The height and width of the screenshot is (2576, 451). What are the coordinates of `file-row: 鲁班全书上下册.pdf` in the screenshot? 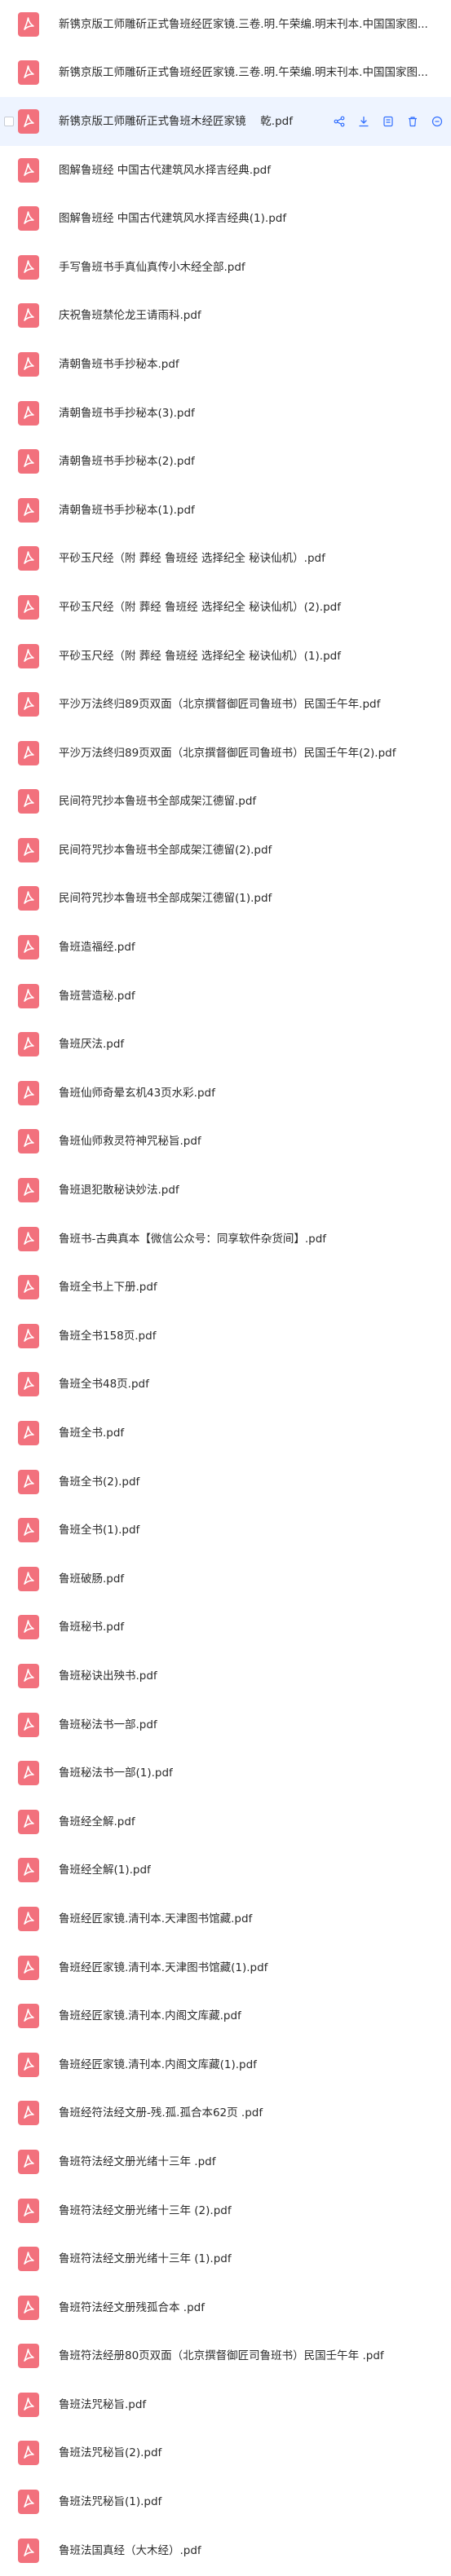 It's located at (225, 1287).